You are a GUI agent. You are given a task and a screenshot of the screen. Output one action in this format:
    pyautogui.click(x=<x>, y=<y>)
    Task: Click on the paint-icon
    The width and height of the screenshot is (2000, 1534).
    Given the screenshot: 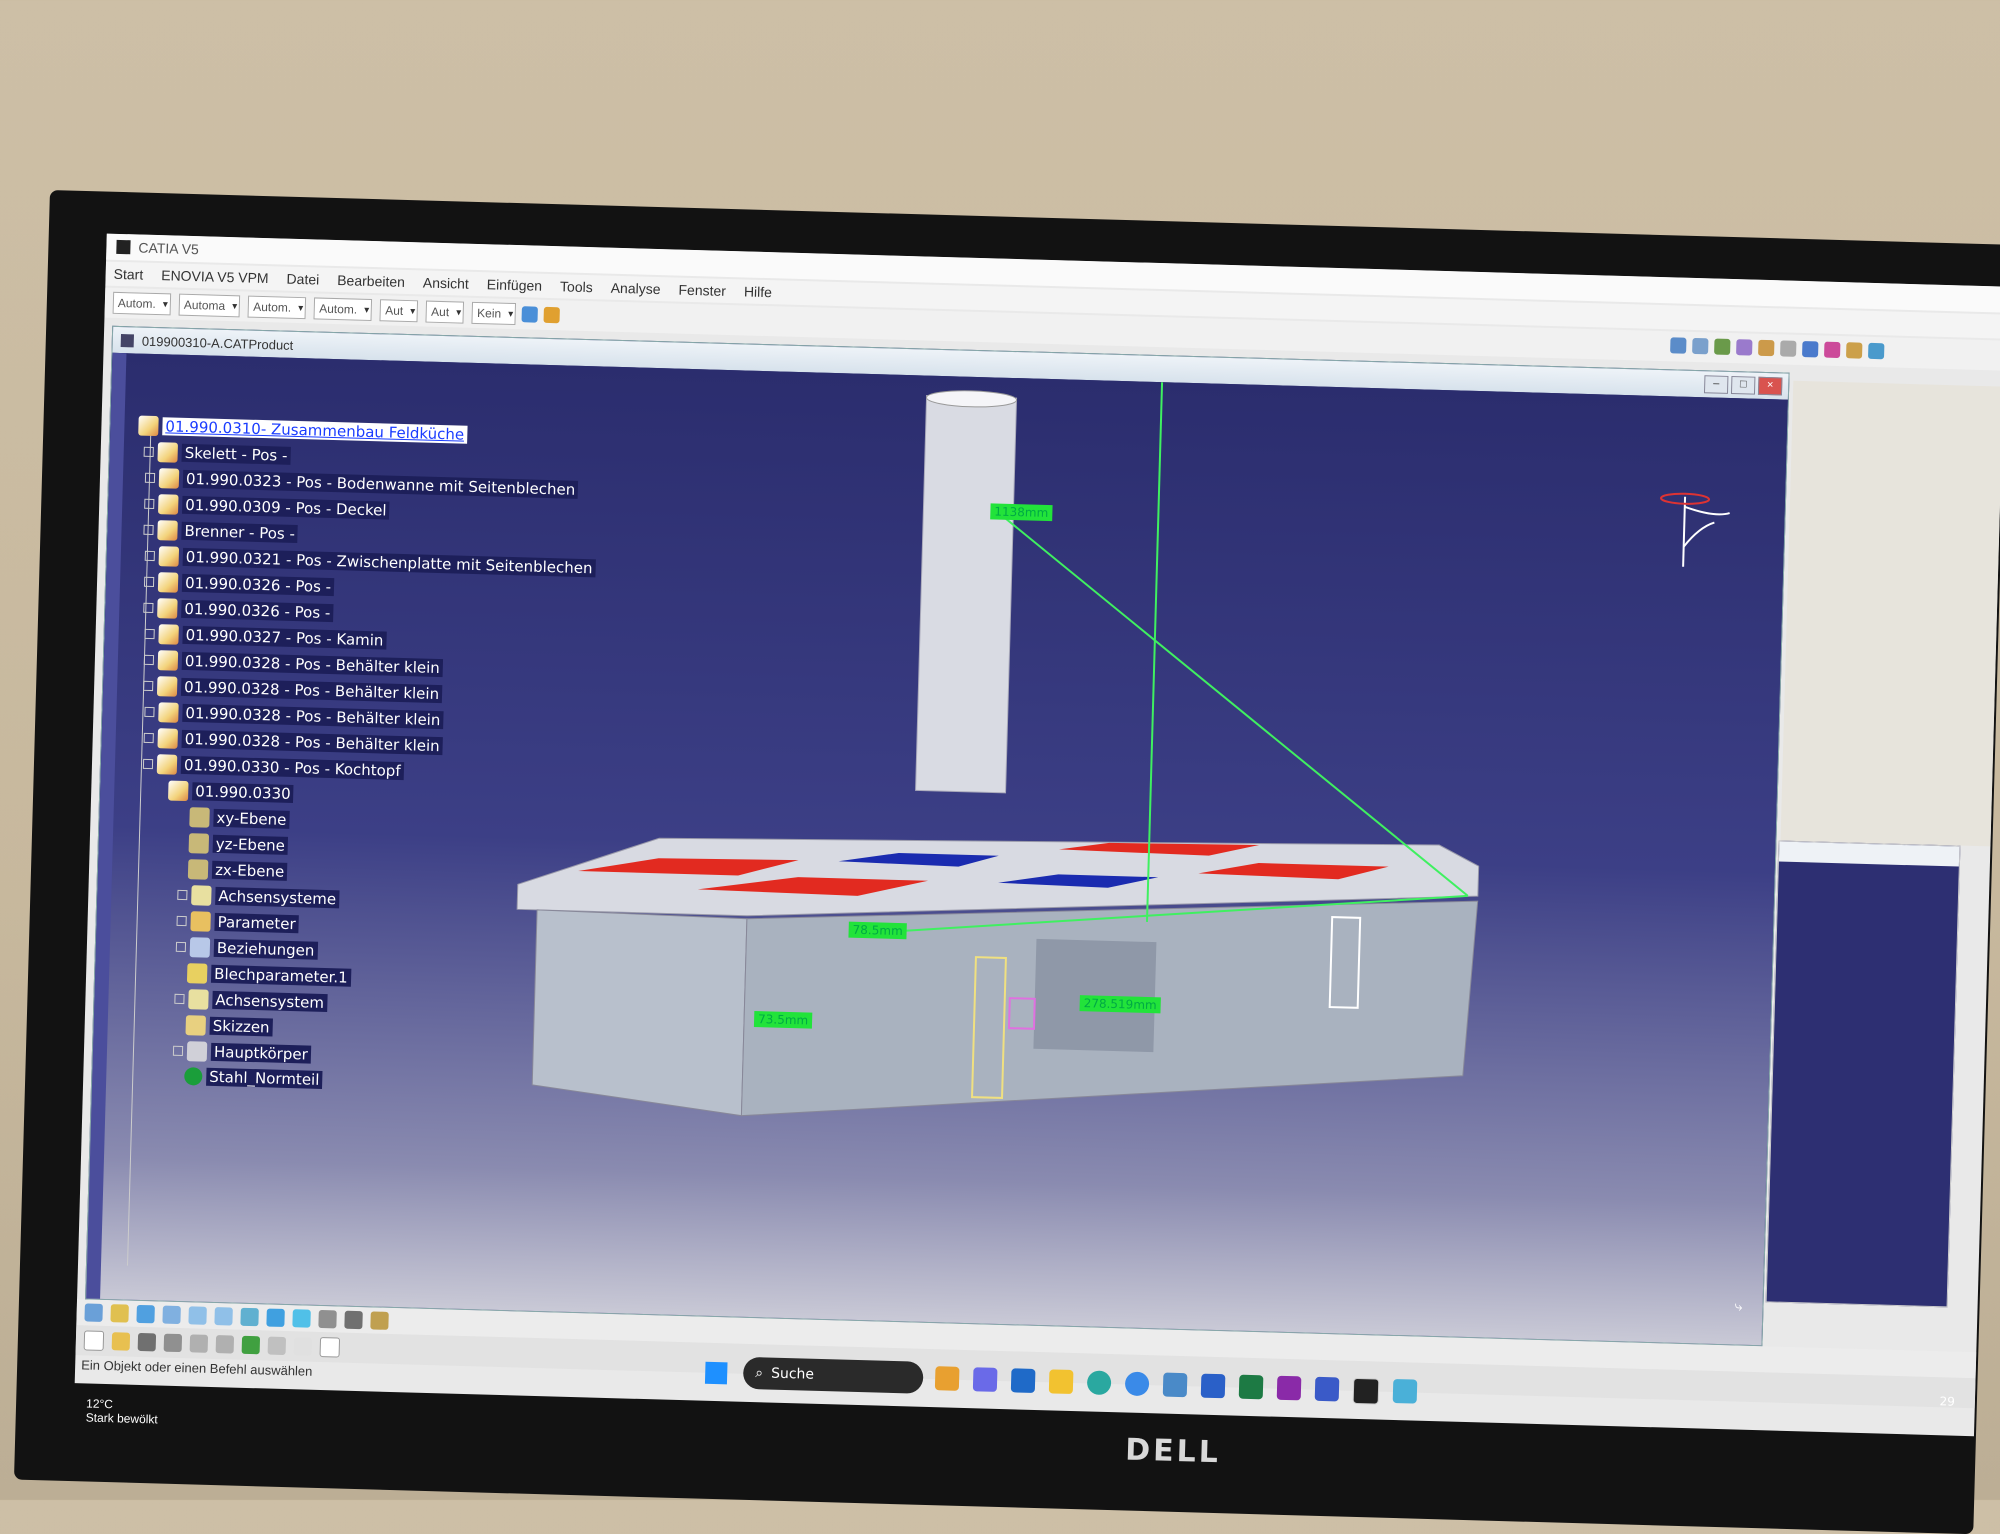 What is the action you would take?
    pyautogui.click(x=552, y=315)
    